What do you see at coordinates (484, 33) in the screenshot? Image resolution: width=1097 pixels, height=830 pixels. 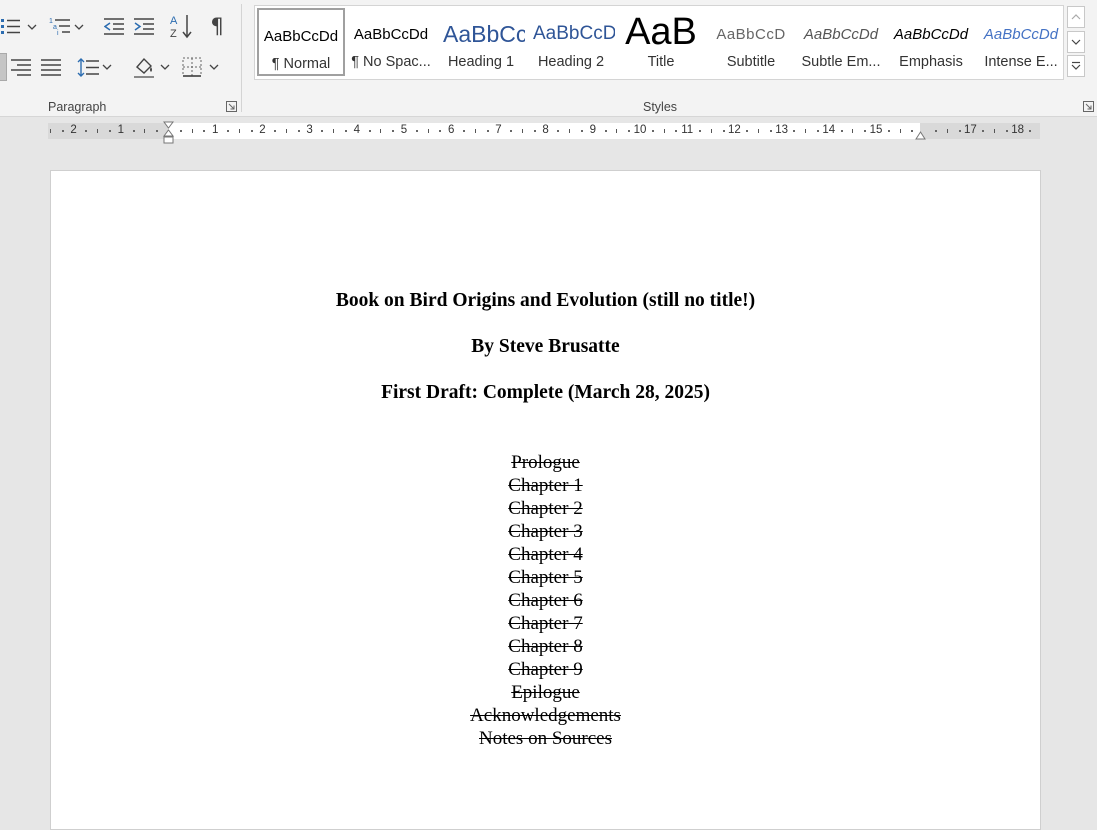 I see `style-sample: AaBbCc` at bounding box center [484, 33].